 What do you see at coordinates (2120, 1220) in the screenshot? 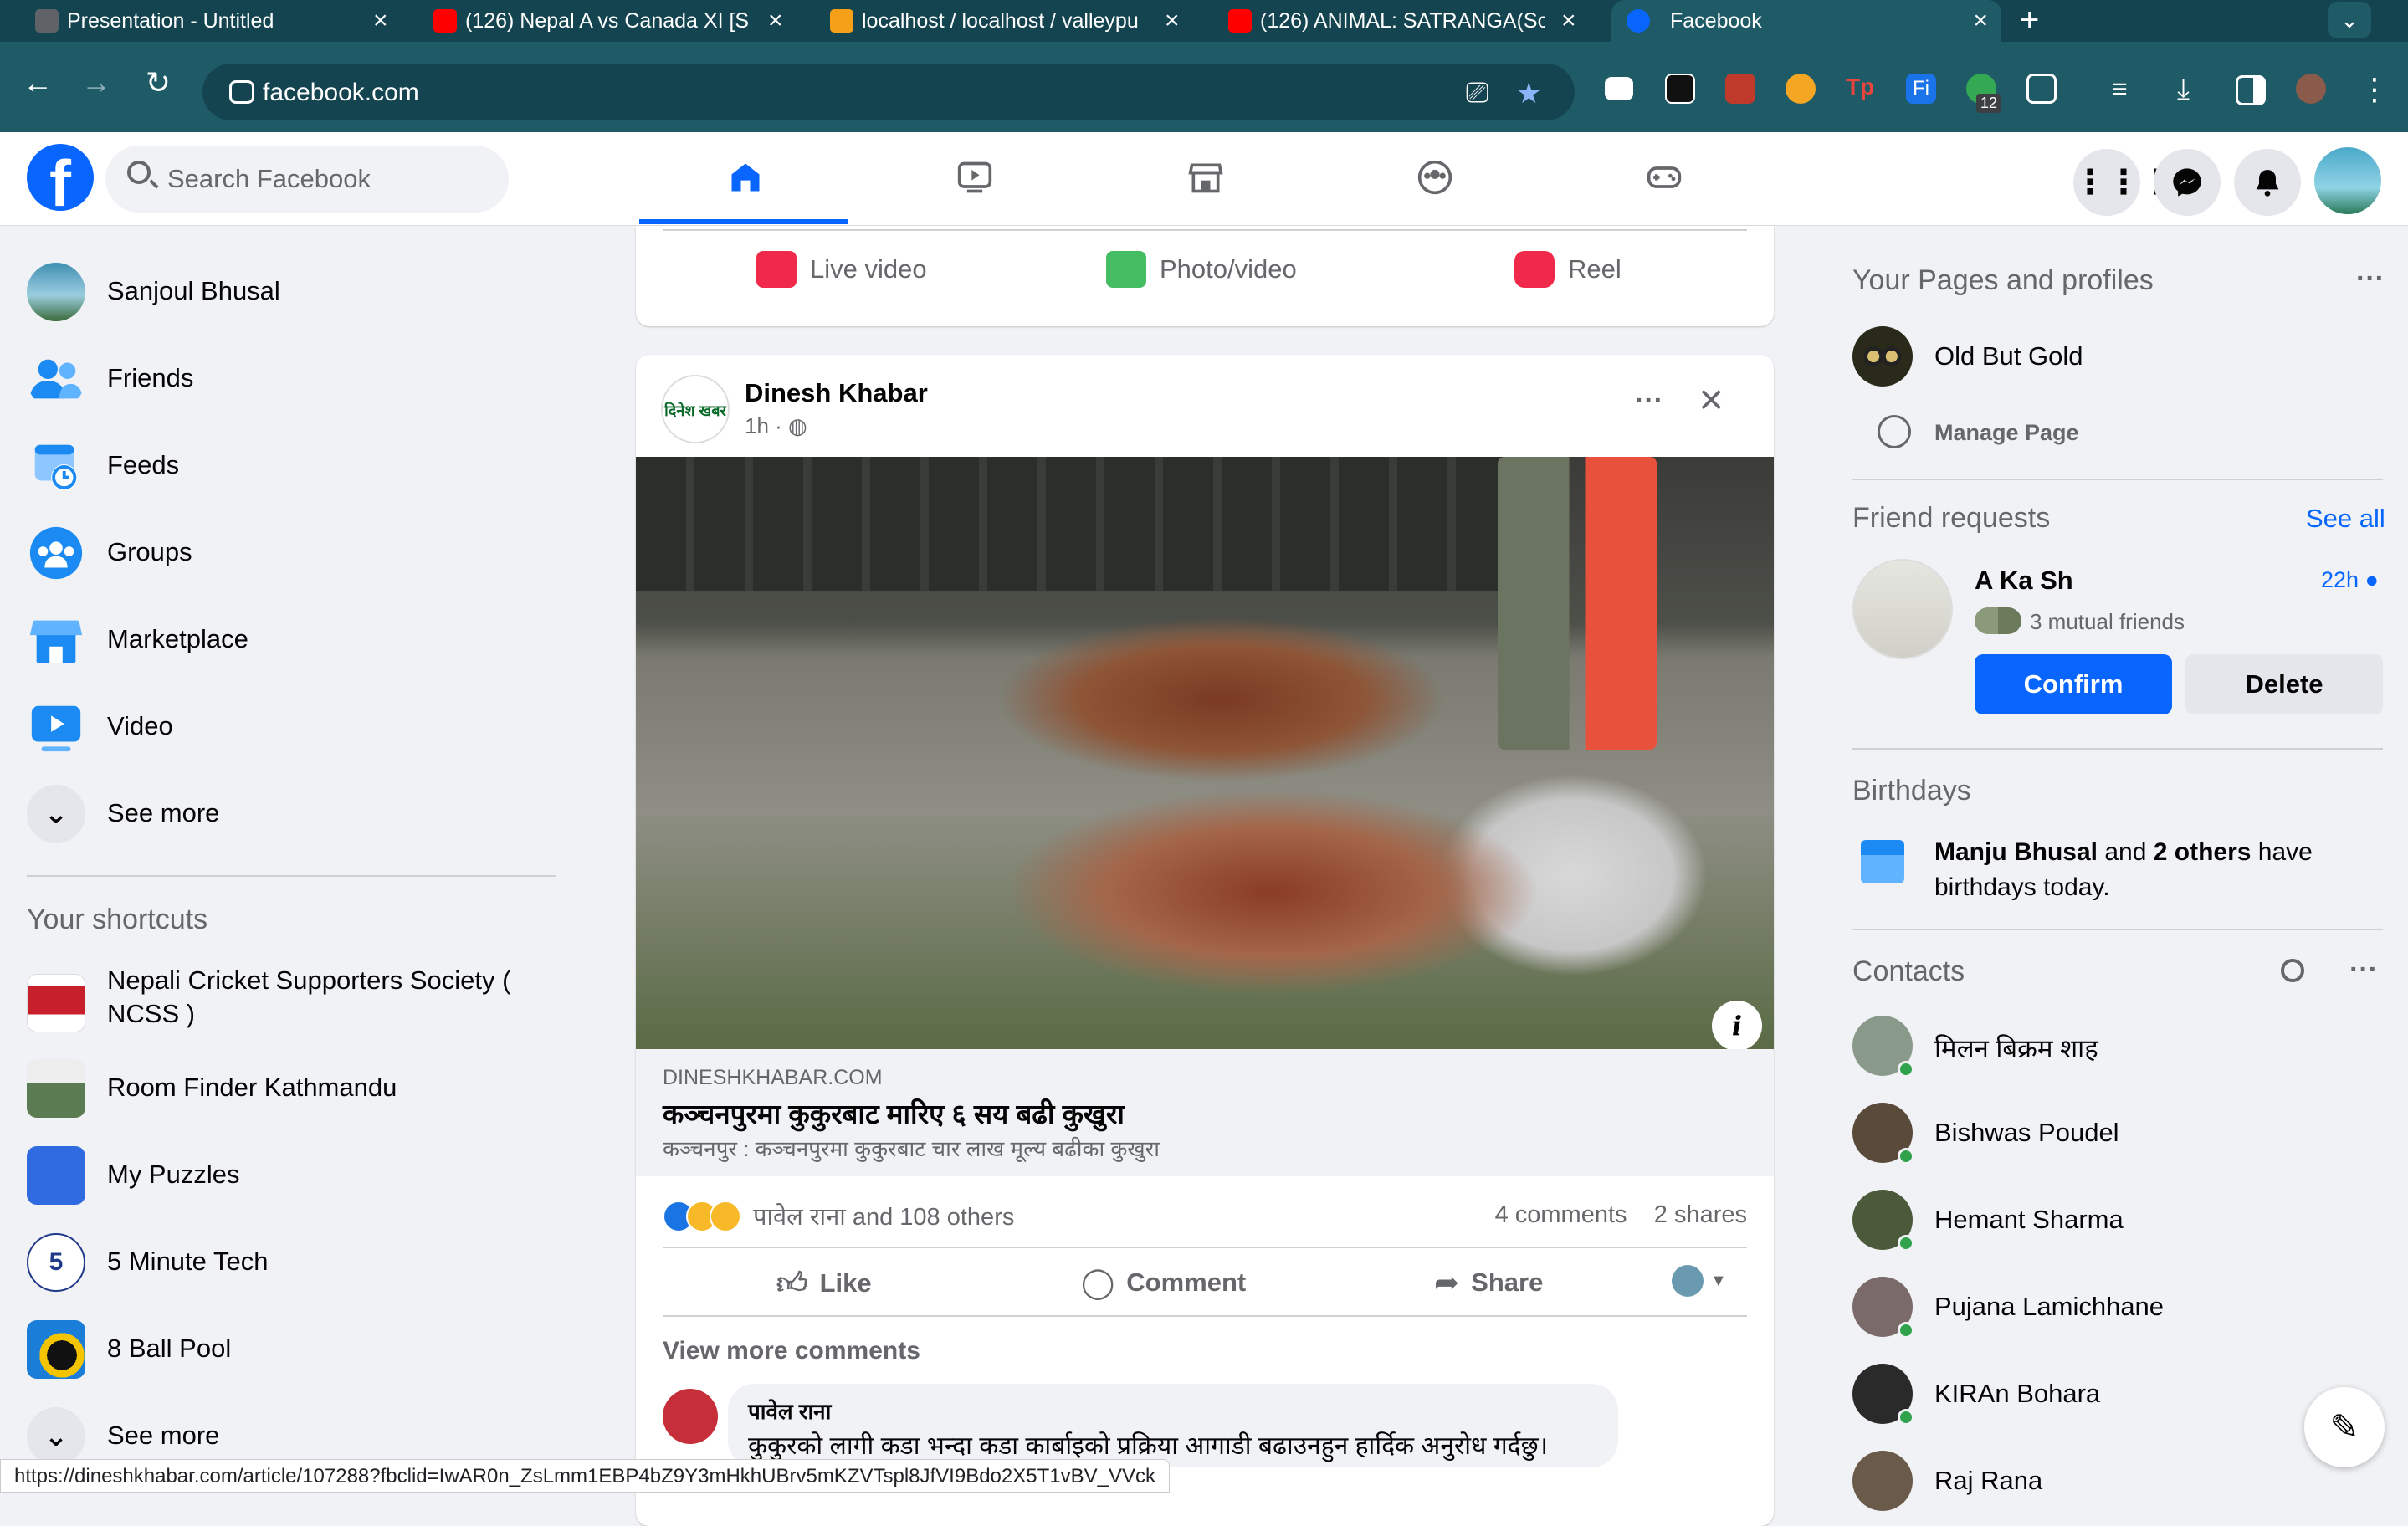
I see `contact-item: Hemant Sharma` at bounding box center [2120, 1220].